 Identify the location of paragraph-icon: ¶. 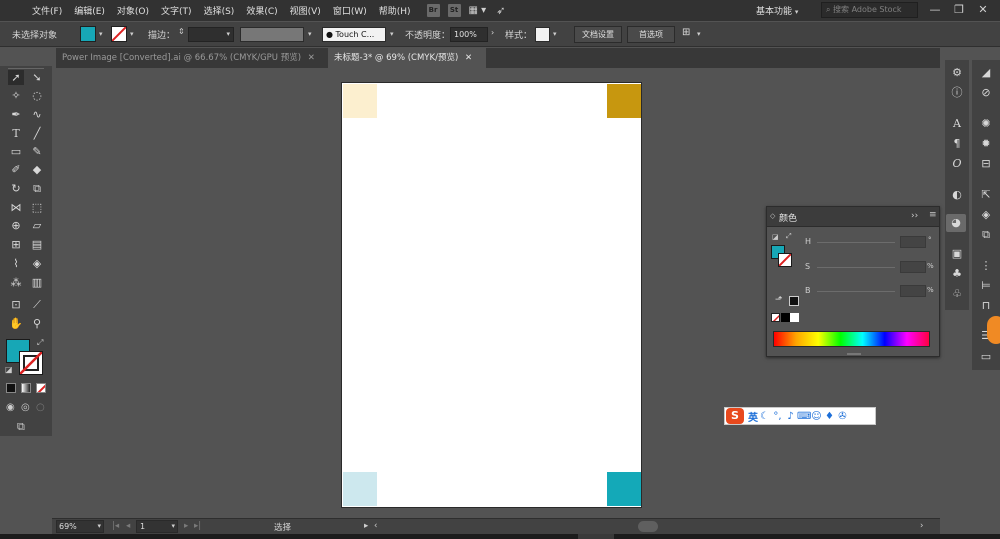
(957, 144).